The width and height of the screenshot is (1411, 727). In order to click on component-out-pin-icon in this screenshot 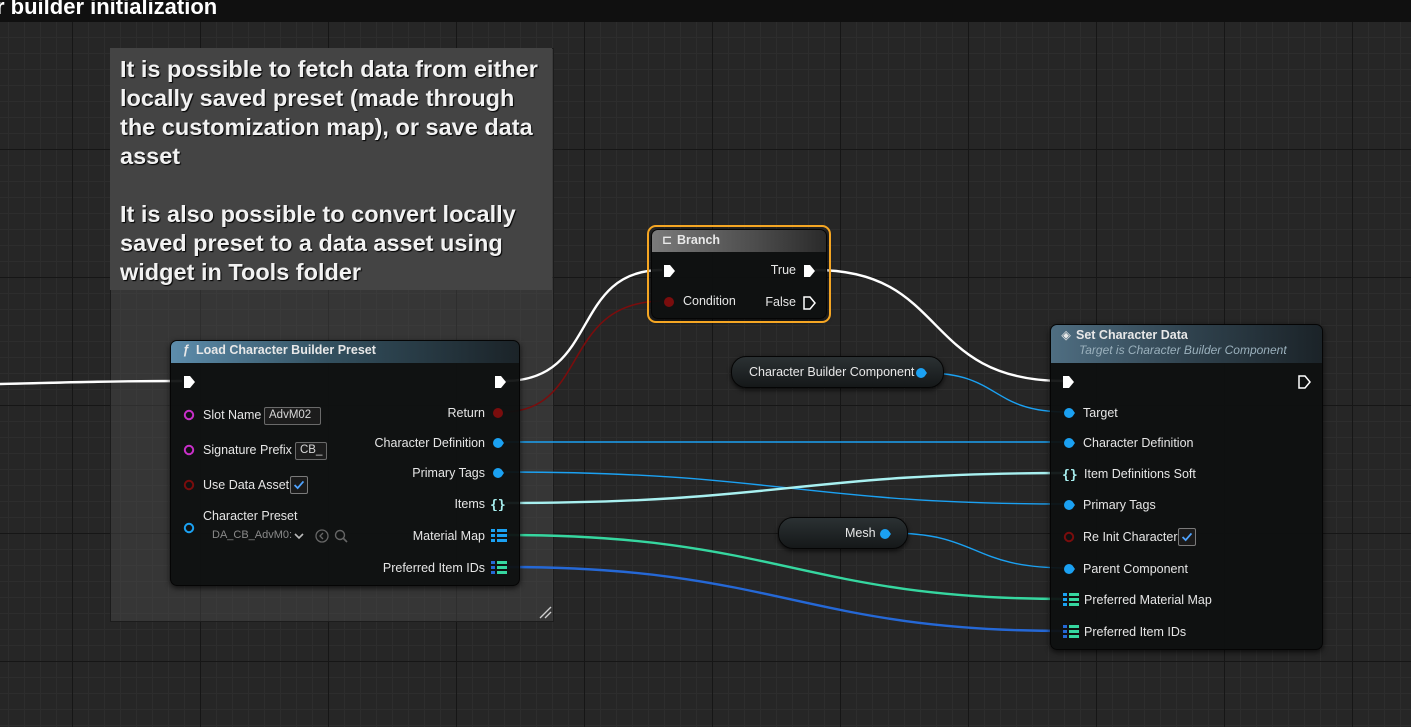, I will do `click(921, 373)`.